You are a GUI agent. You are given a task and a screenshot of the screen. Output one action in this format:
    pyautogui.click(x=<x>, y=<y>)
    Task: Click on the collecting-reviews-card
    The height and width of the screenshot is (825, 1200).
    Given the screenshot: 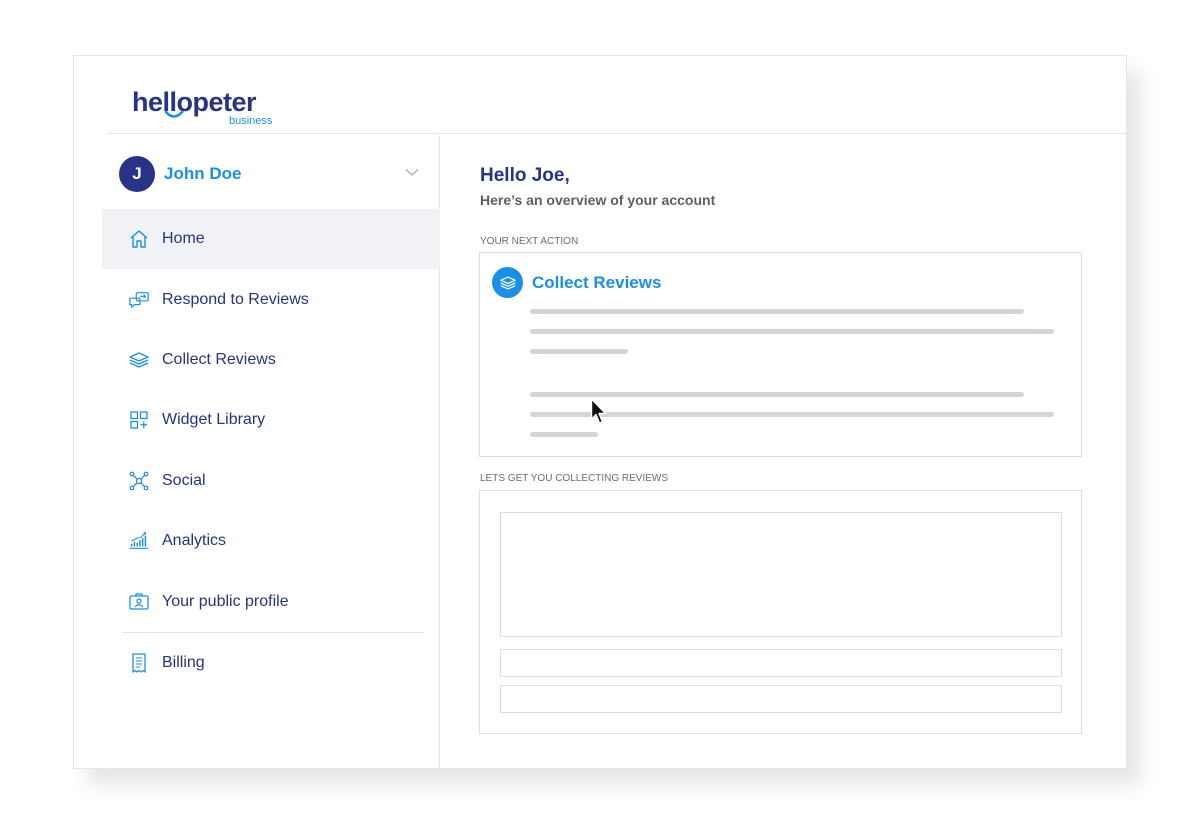 What is the action you would take?
    pyautogui.click(x=780, y=612)
    